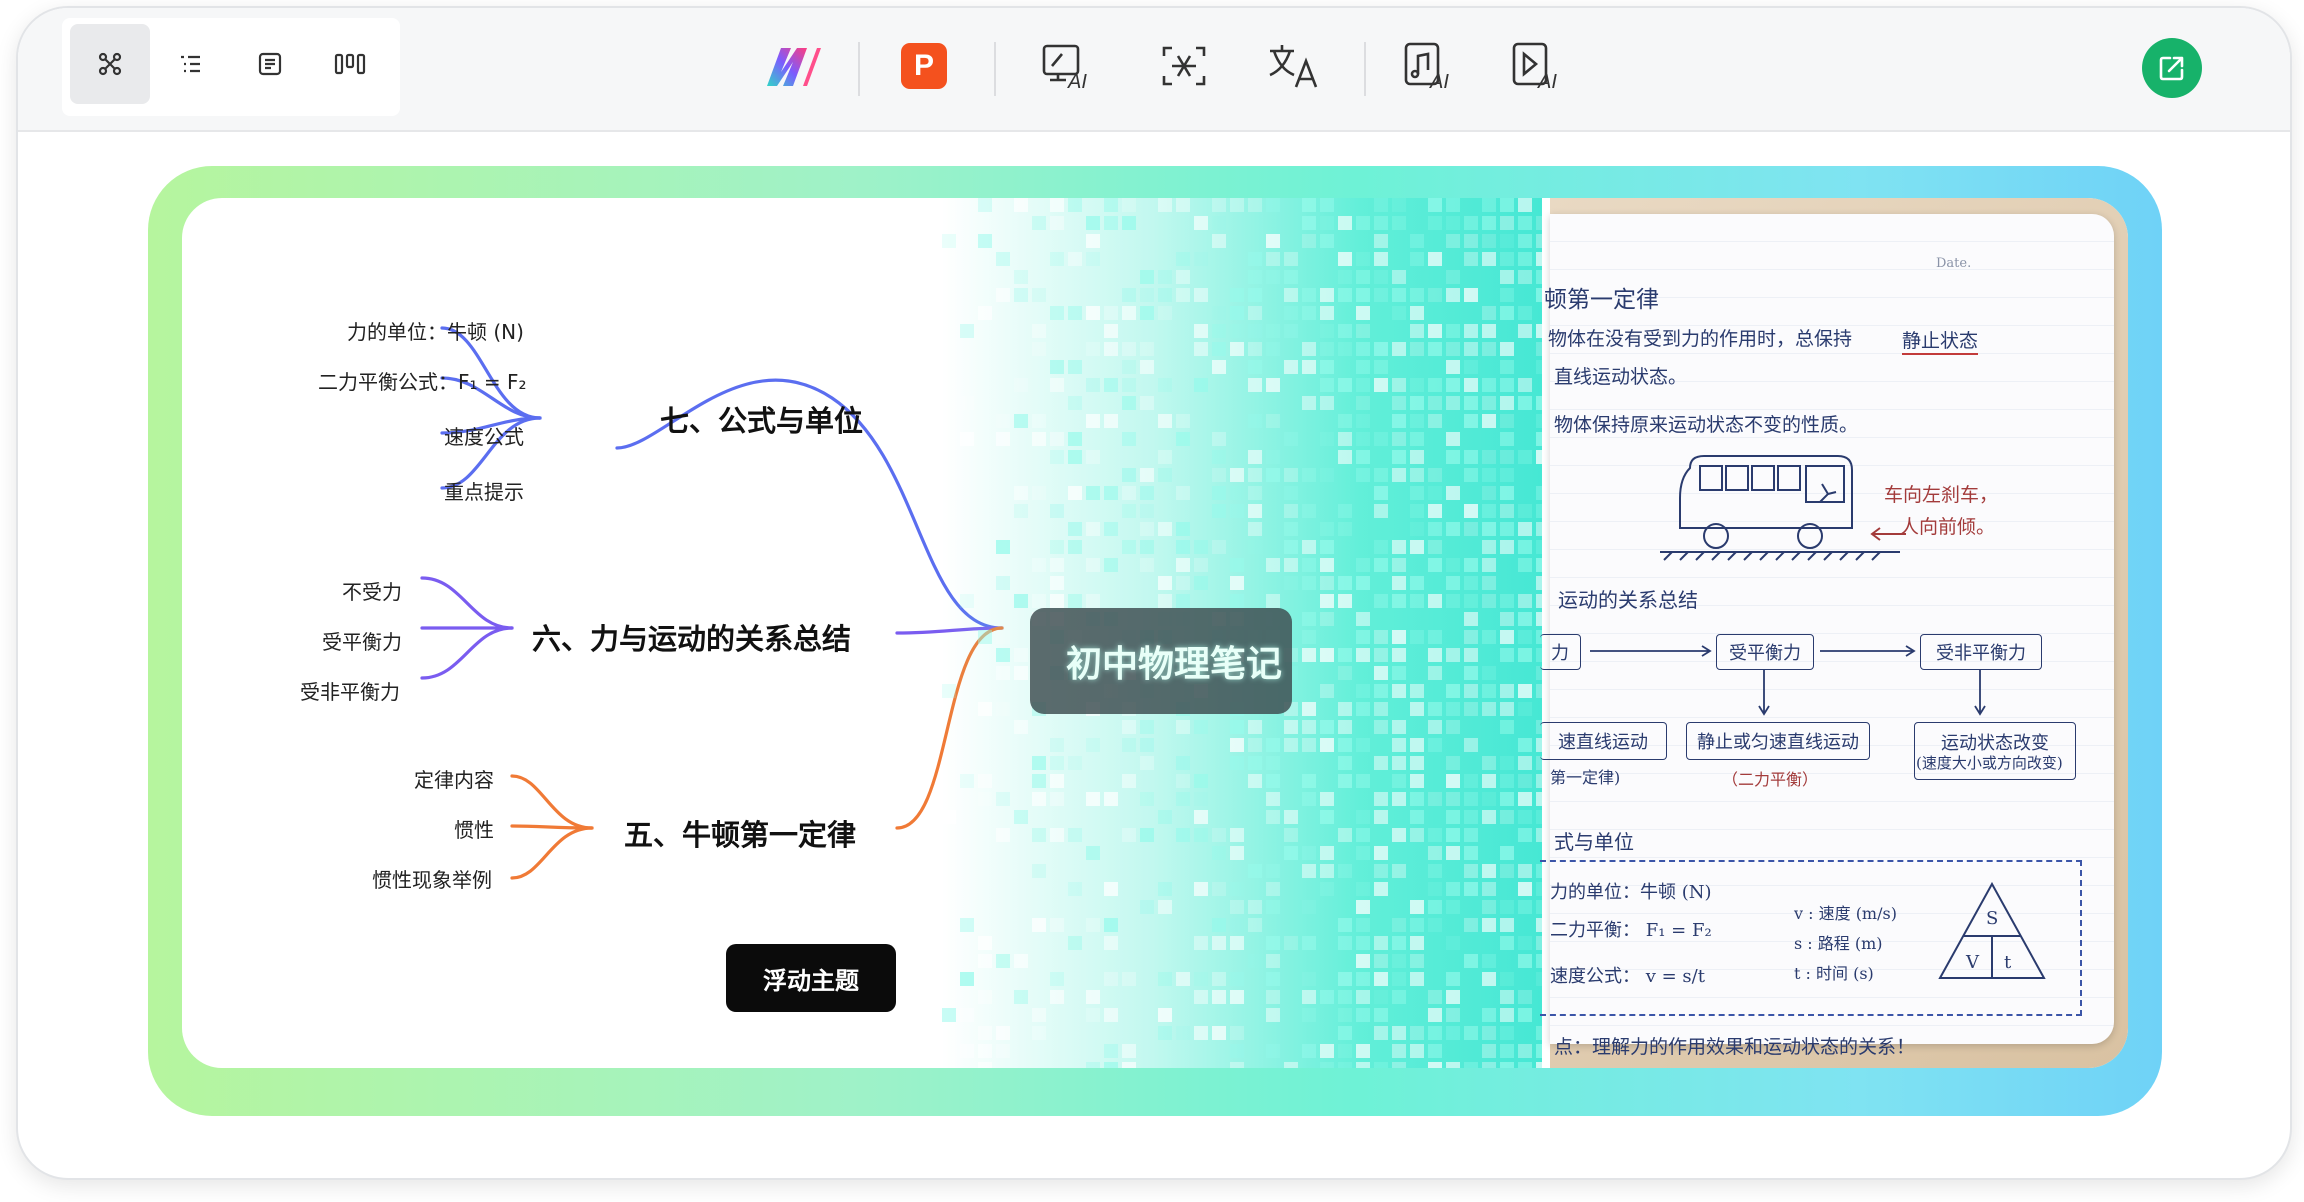 The height and width of the screenshot is (1202, 2304). I want to click on translate-icon, so click(1294, 66).